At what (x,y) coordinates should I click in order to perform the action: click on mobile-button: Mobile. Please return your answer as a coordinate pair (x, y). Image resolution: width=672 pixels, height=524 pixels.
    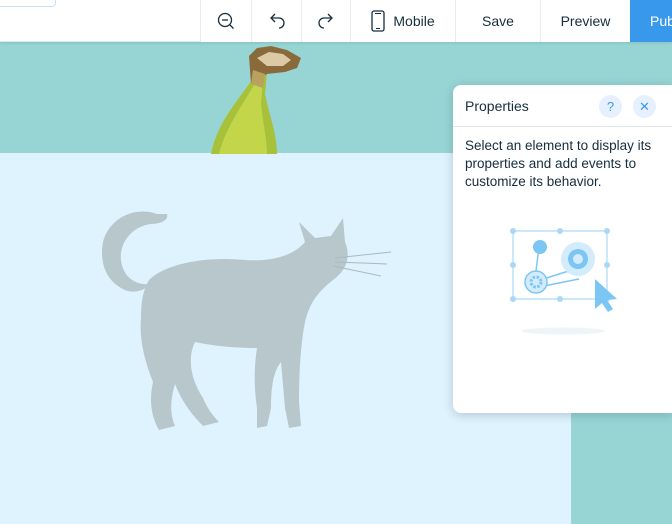
    Looking at the image, I should click on (402, 21).